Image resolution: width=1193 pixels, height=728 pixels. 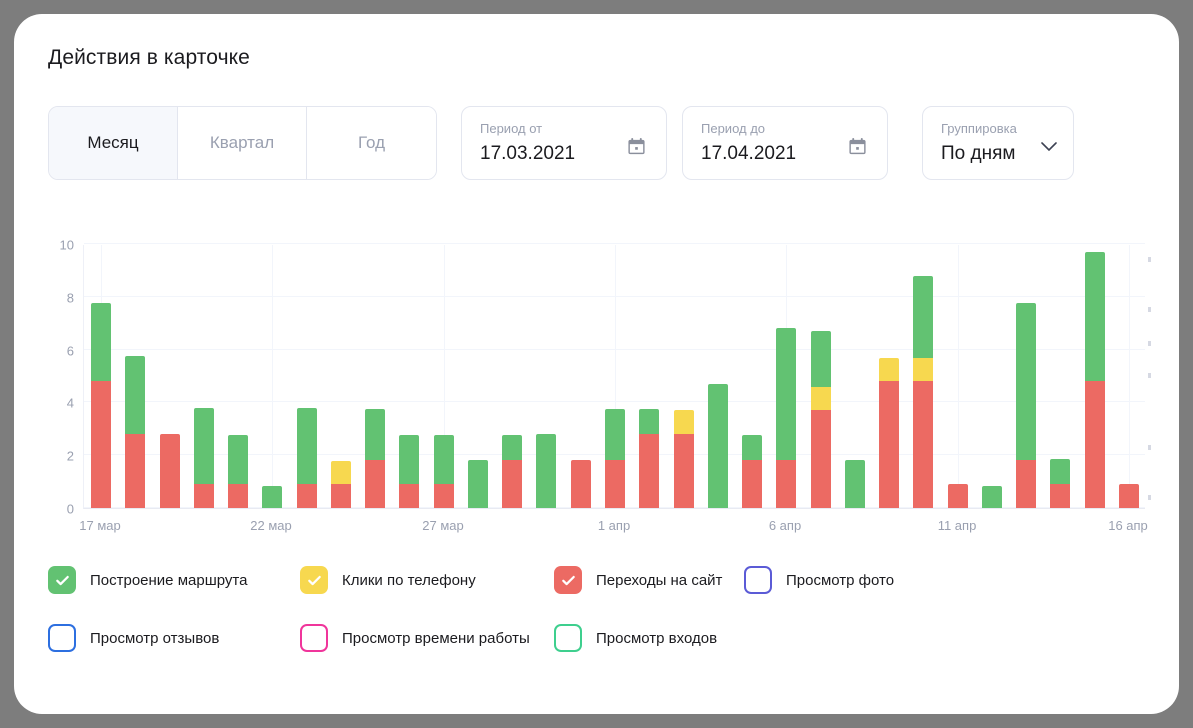 I want to click on period-toggle-0: Месяц, so click(x=113, y=143).